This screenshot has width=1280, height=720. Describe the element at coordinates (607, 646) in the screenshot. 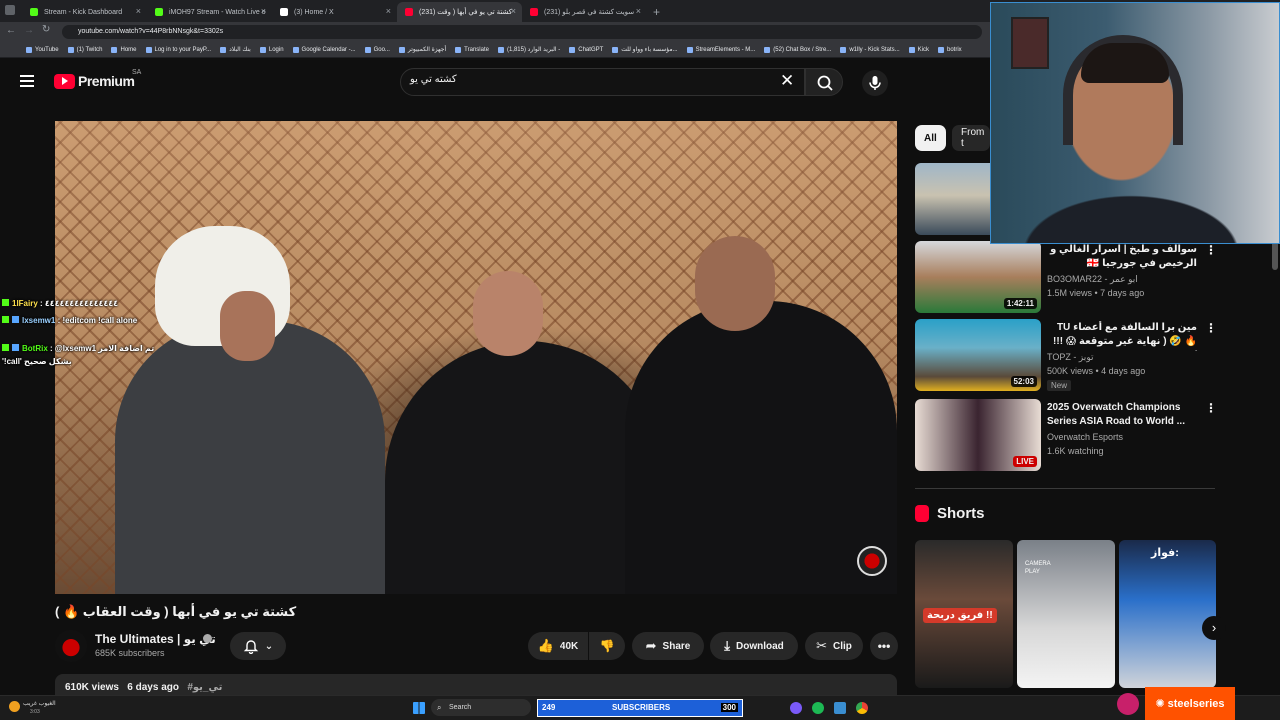

I see `dislike-button: 👎` at that location.